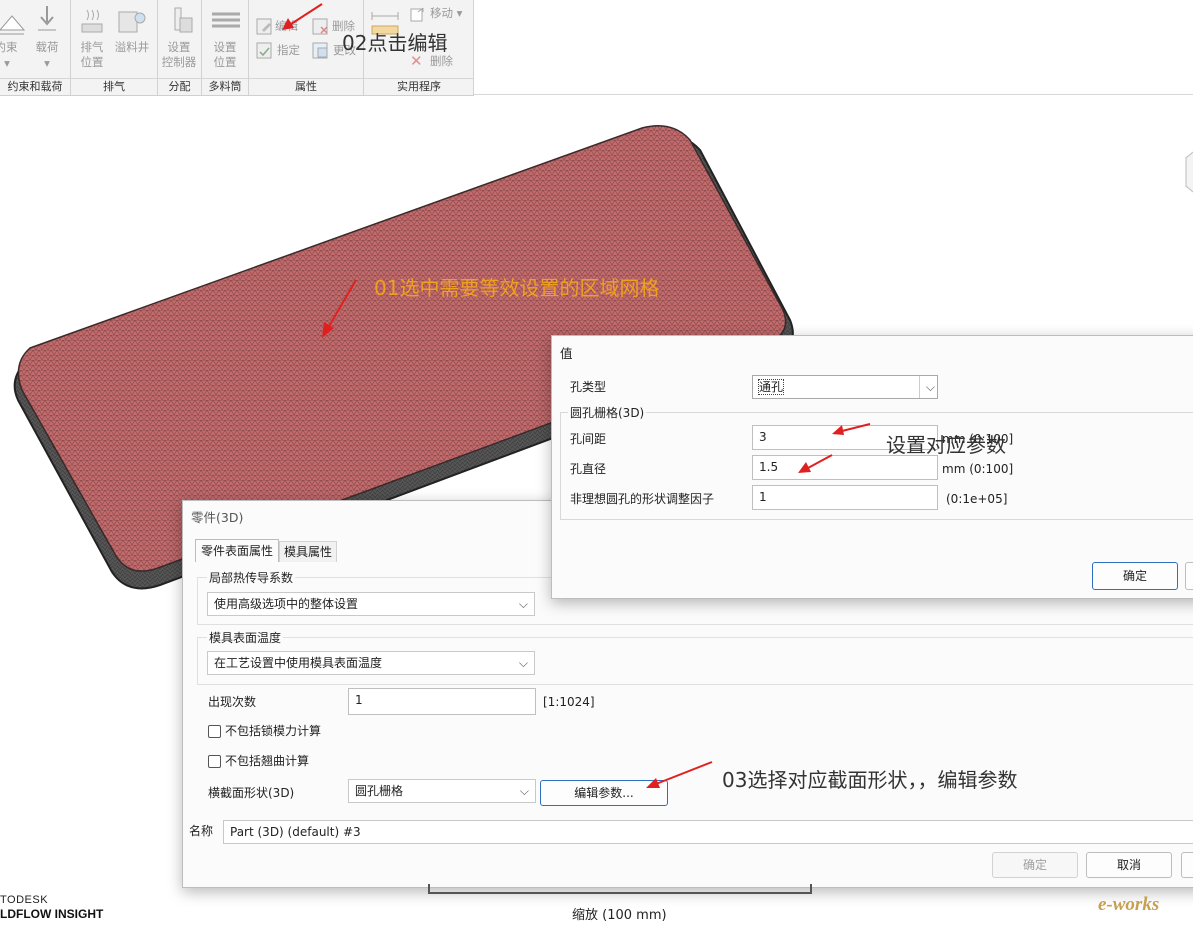 The image size is (1193, 928). What do you see at coordinates (708, 832) in the screenshot?
I see `name-input: Part (3D) (default) #3` at bounding box center [708, 832].